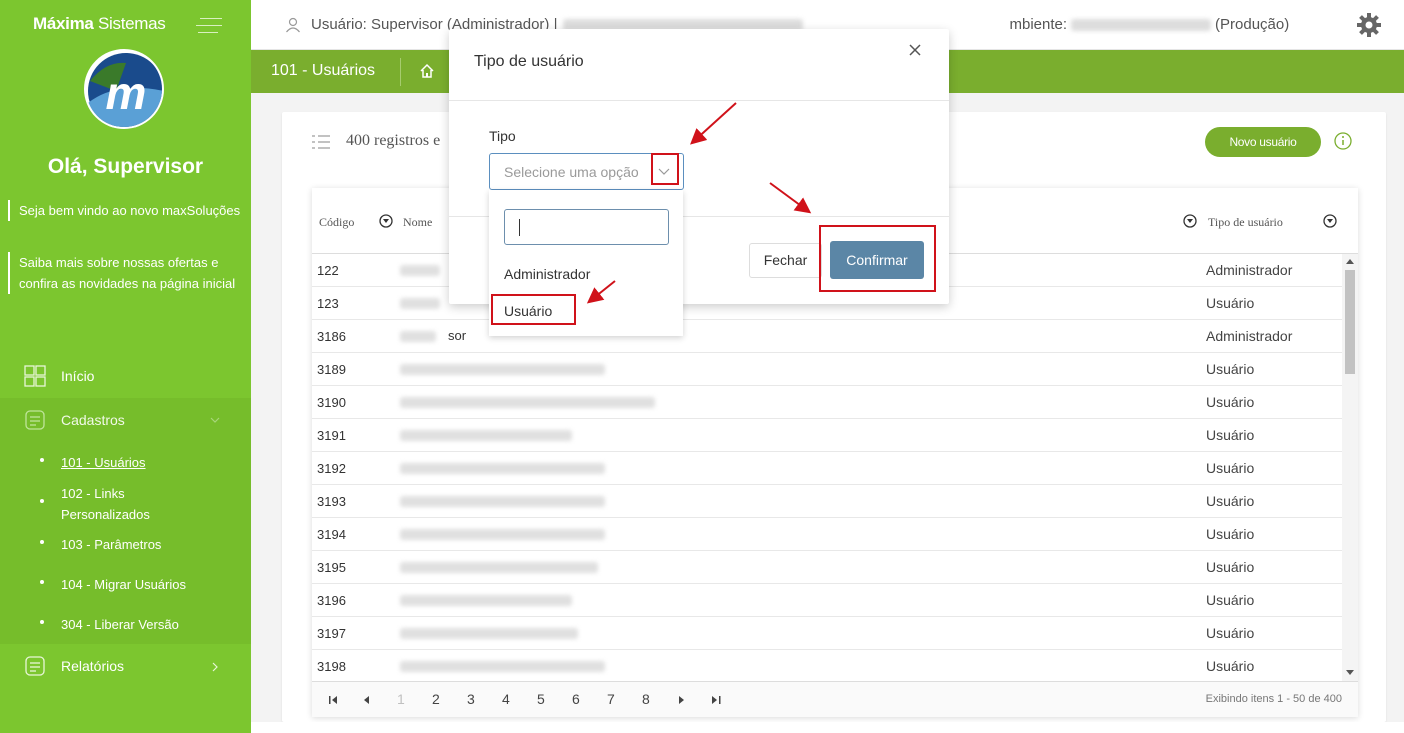 Image resolution: width=1404 pixels, height=733 pixels. Describe the element at coordinates (328, 303) in the screenshot. I see `cell-codigo: 123` at that location.